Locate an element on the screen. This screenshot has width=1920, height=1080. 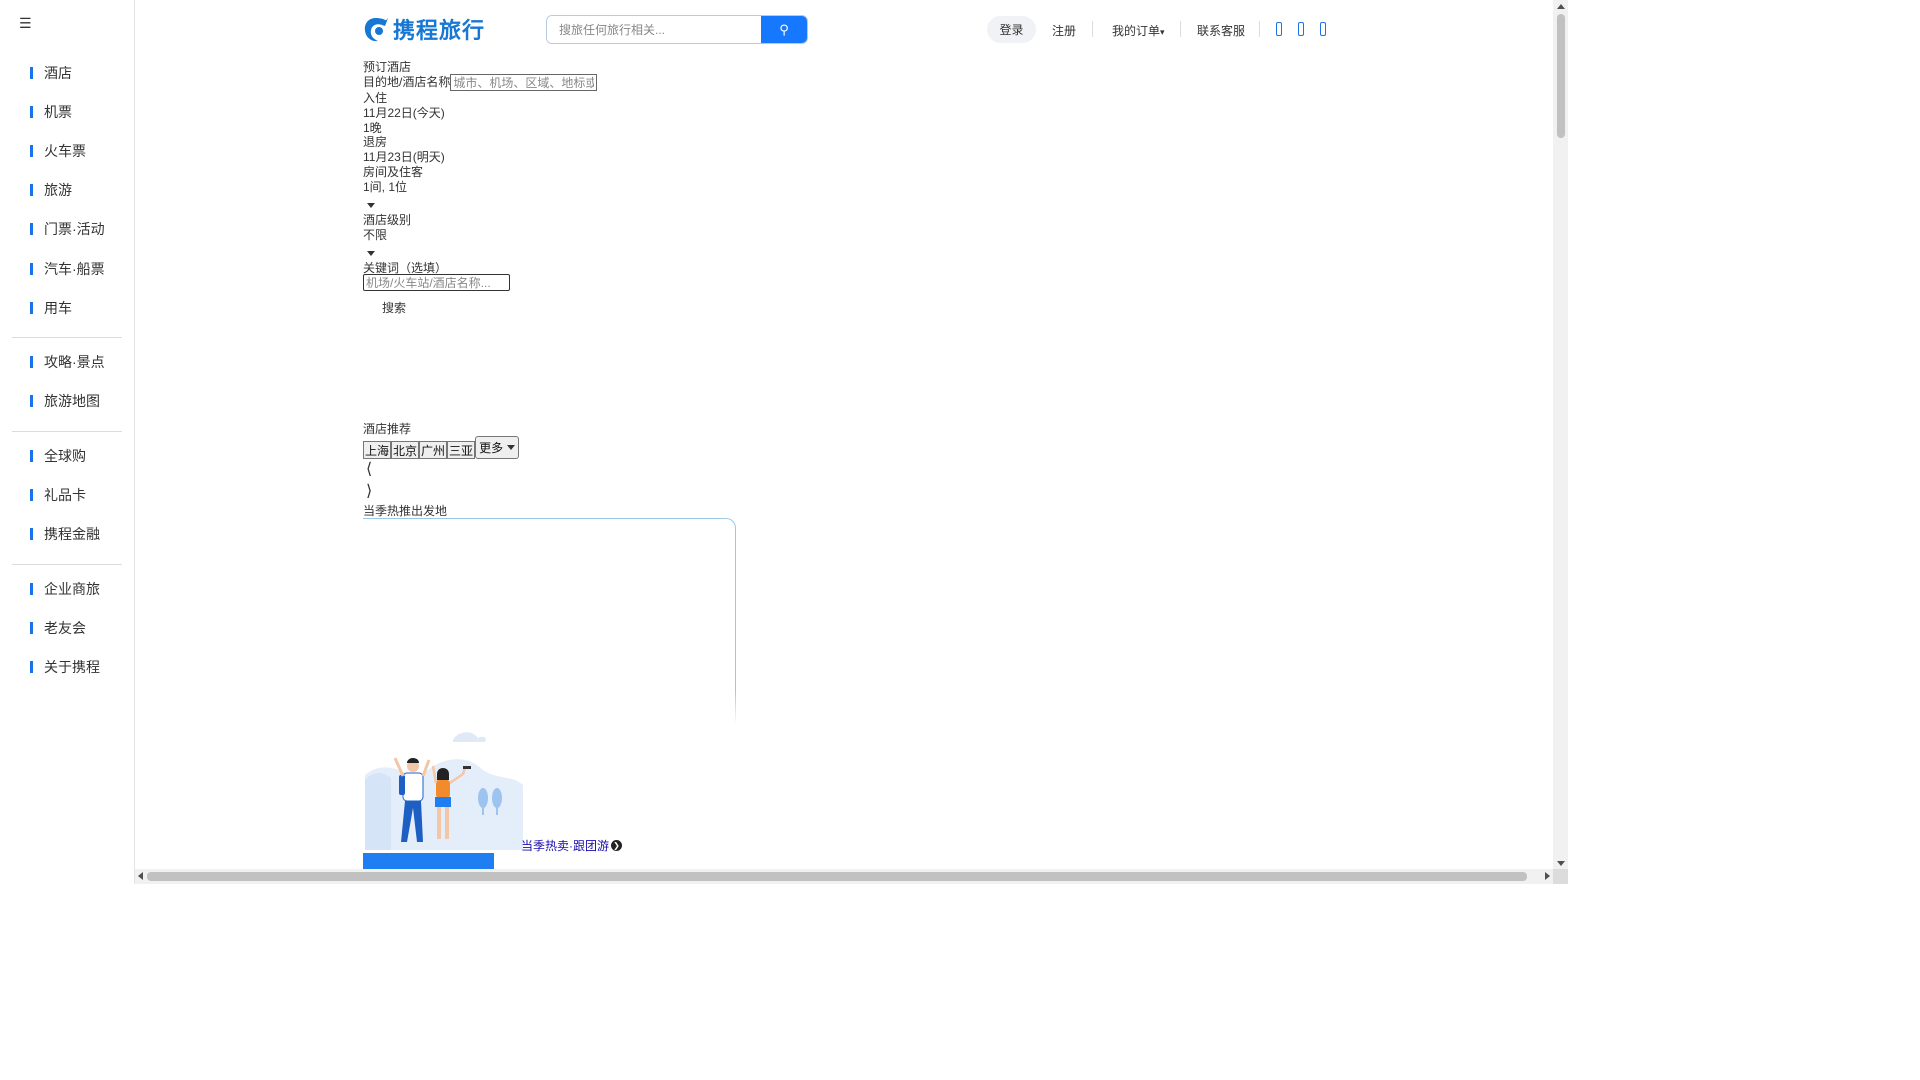
sidebar-nav-label: 礼品卡 is located at coordinates (65, 494).